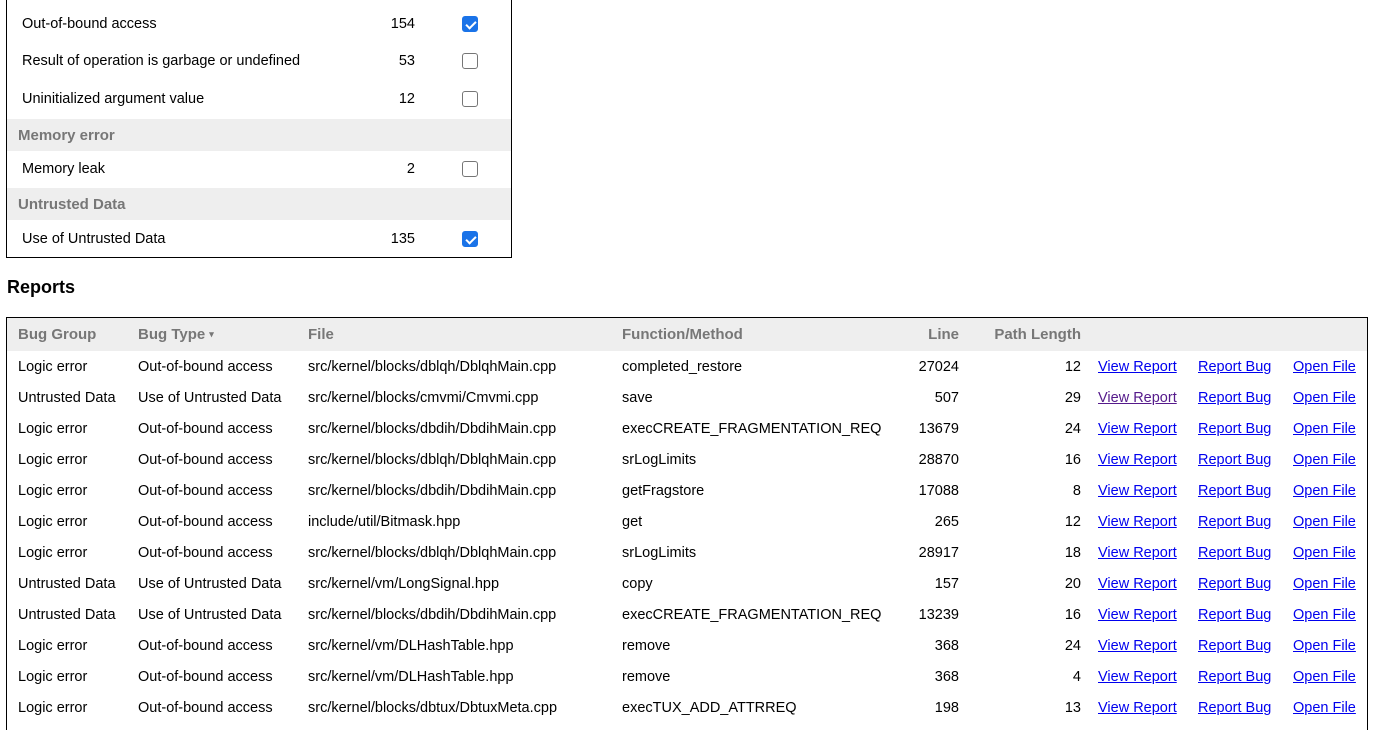 This screenshot has width=1399, height=730. What do you see at coordinates (89, 24) in the screenshot?
I see `bug-type-label: Out-of-bound access` at bounding box center [89, 24].